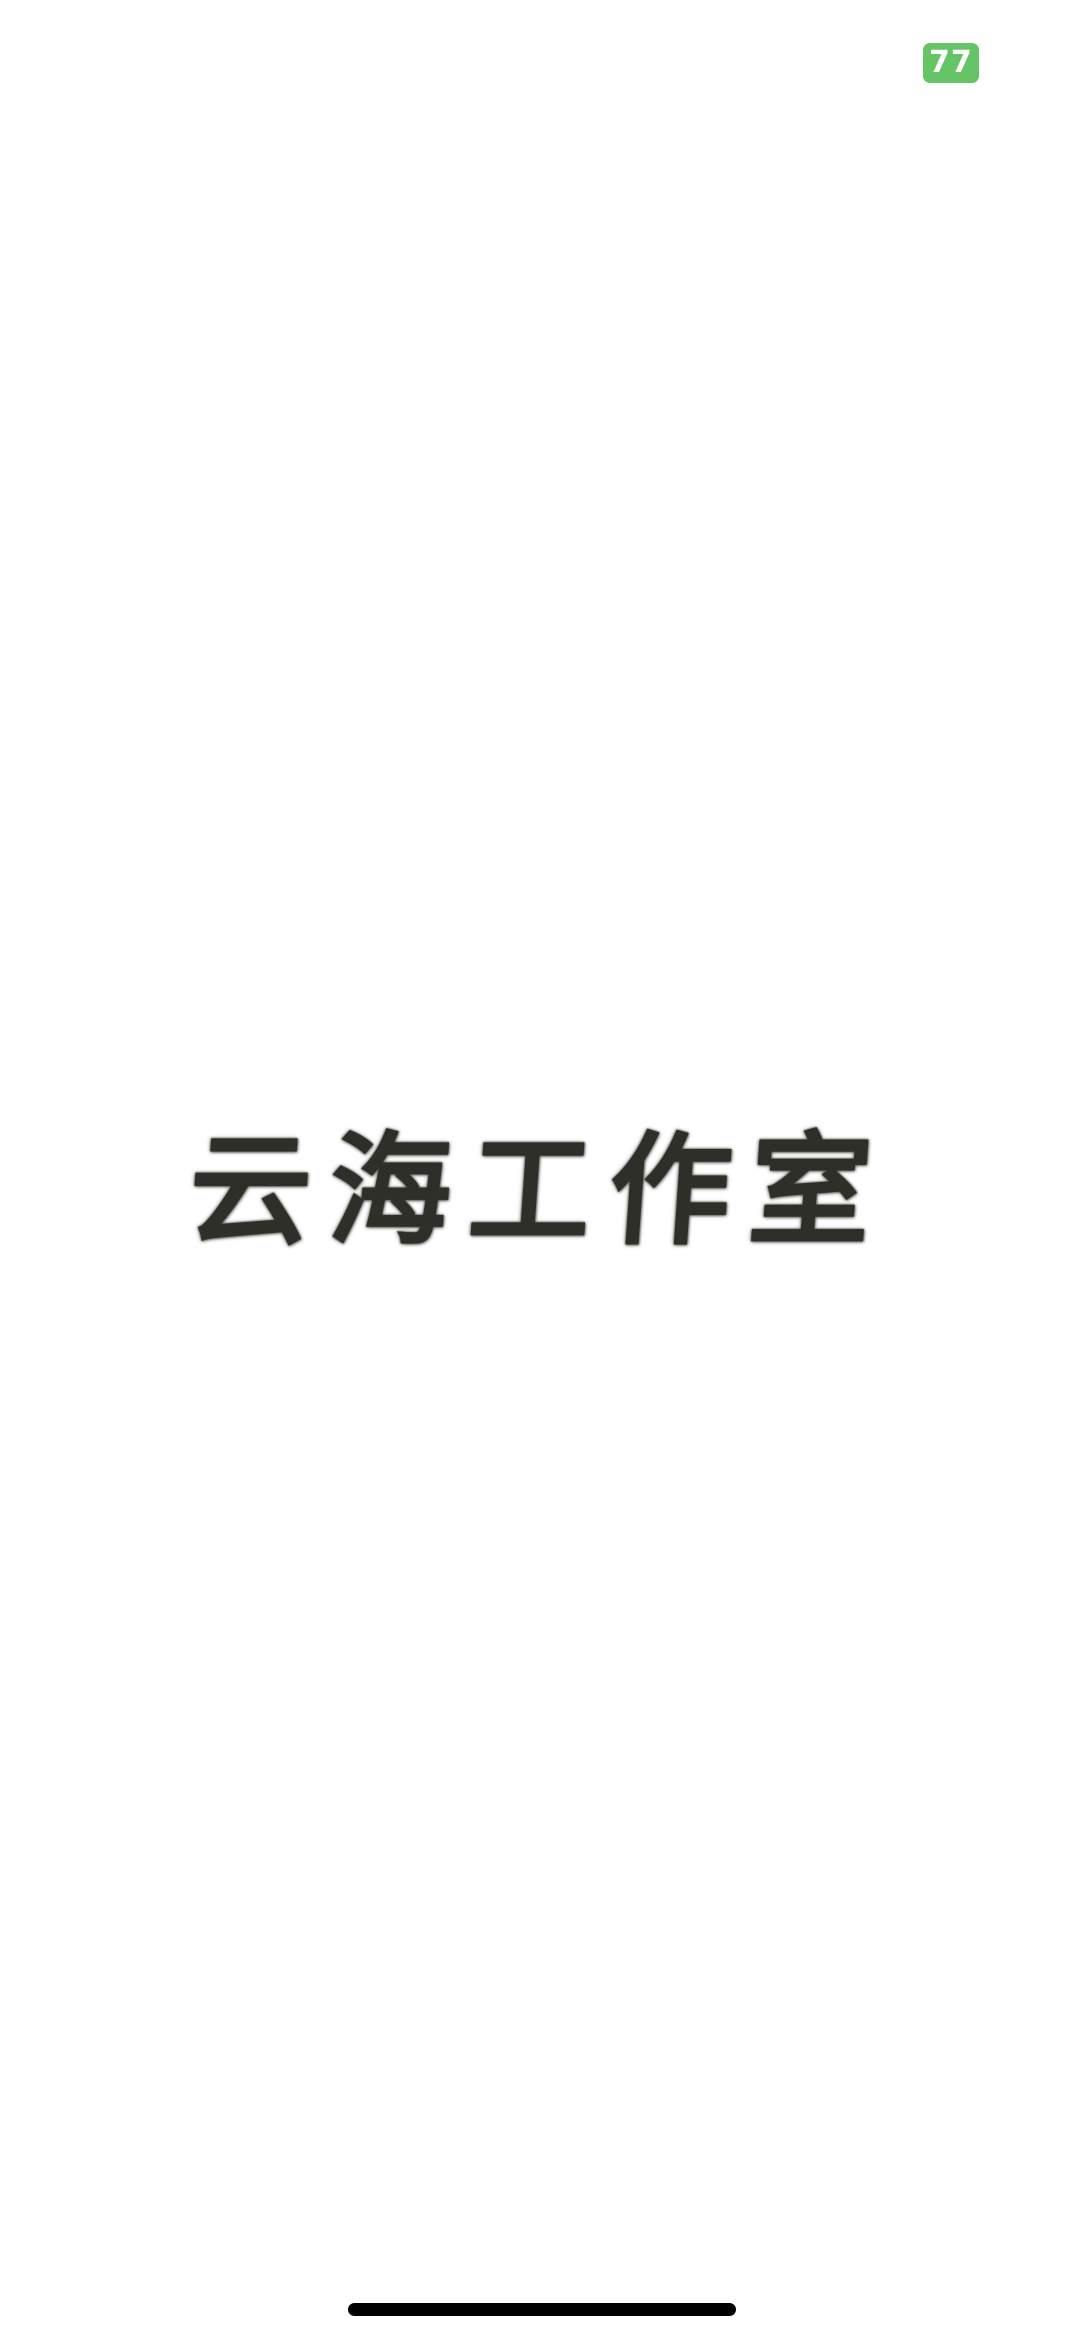 This screenshot has width=1080, height=2337. What do you see at coordinates (540, 60) in the screenshot?
I see `status-bar: 77` at bounding box center [540, 60].